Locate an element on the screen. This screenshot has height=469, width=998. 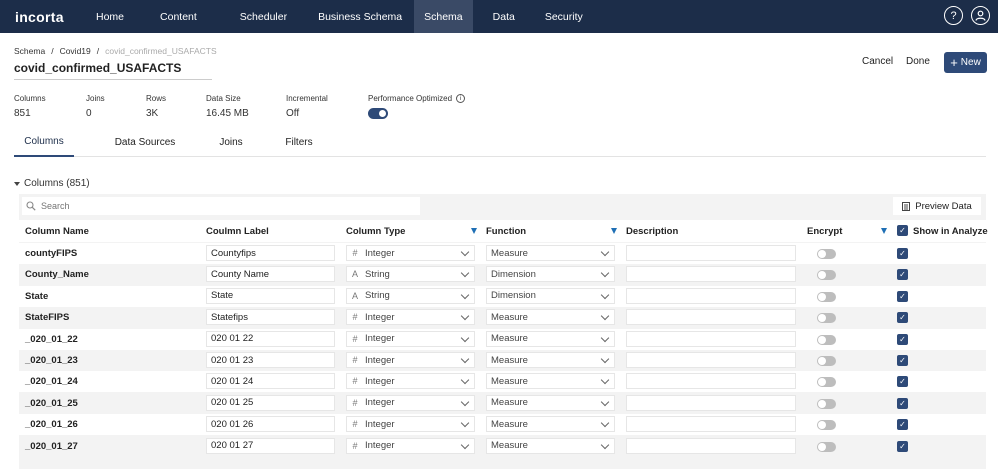
tab-columns: Columns is located at coordinates (44, 142).